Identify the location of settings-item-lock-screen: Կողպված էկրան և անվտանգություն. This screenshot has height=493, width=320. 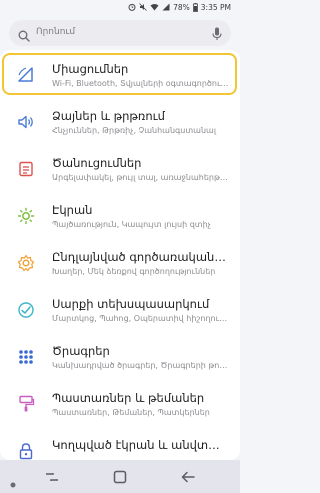
(120, 444).